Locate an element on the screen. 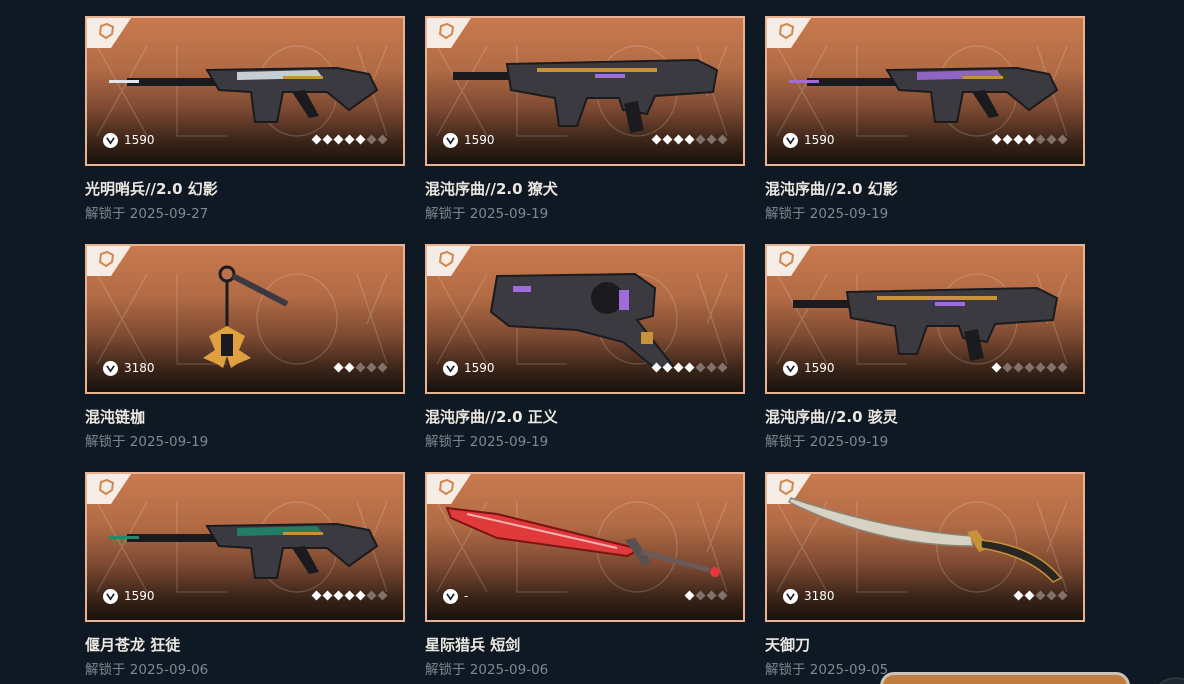 This screenshot has width=1184, height=684. price-tag: - is located at coordinates (455, 596).